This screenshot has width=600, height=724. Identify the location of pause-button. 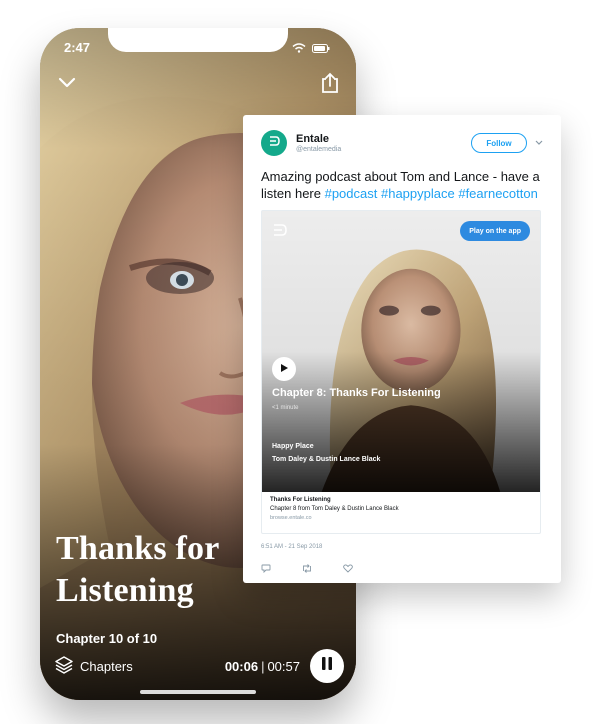
(327, 666).